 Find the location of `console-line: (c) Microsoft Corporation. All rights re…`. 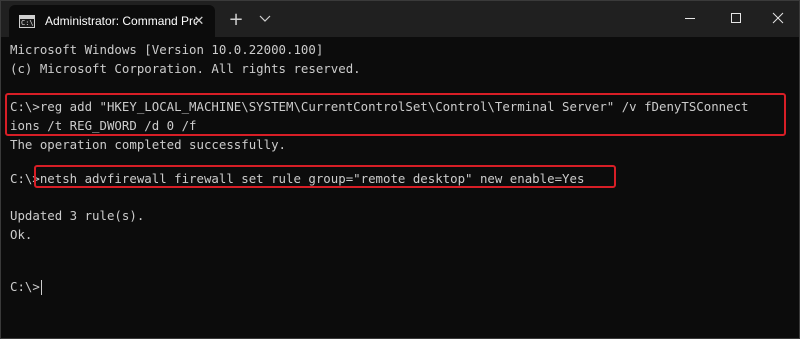

console-line: (c) Microsoft Corporation. All rights re… is located at coordinates (185, 68).